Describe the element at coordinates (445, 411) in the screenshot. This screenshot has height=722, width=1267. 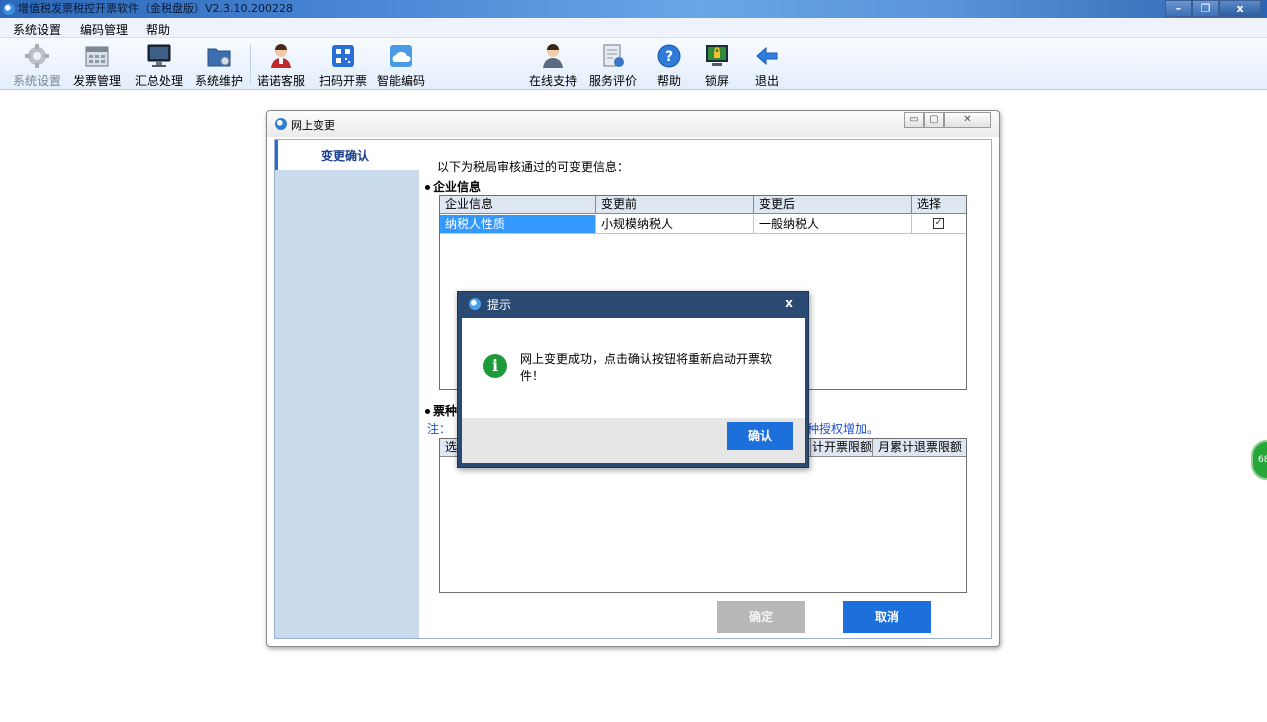
I see `section-title: 票种` at that location.